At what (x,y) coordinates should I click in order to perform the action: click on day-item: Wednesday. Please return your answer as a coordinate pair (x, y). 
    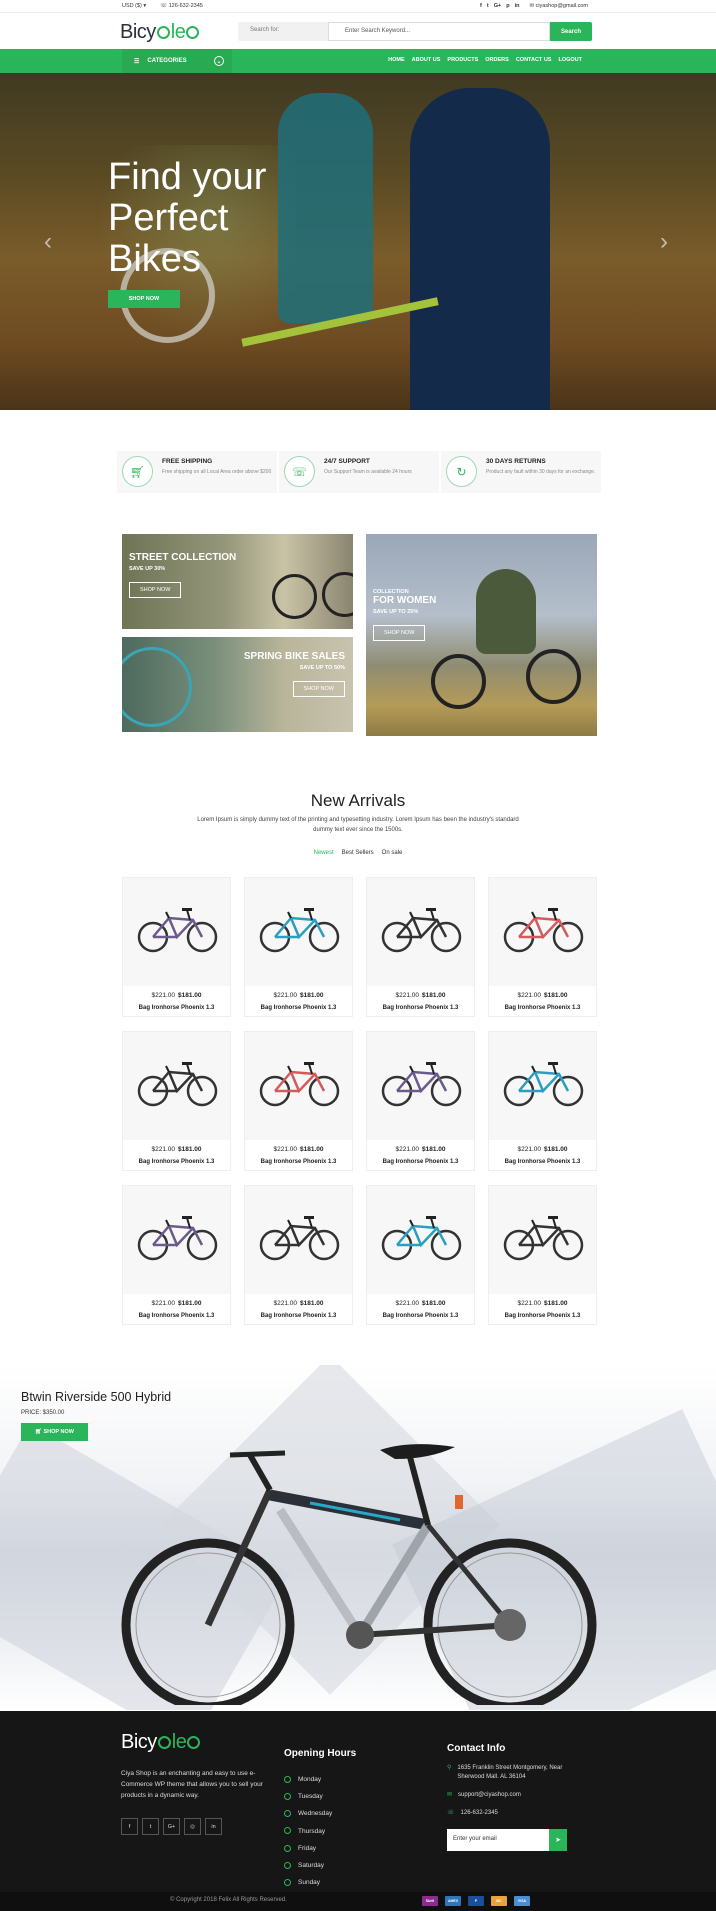
    Looking at the image, I should click on (308, 1813).